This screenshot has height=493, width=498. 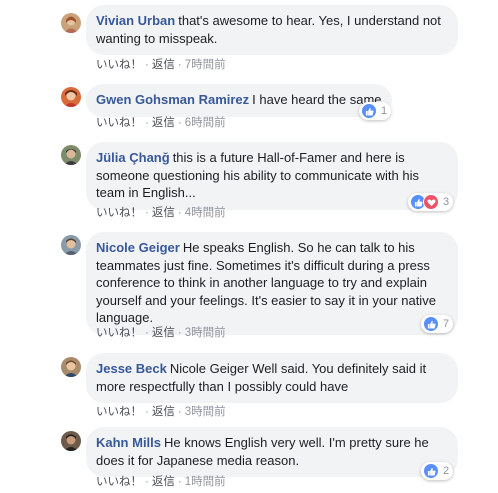 I want to click on reaction-count: 7, so click(x=446, y=324).